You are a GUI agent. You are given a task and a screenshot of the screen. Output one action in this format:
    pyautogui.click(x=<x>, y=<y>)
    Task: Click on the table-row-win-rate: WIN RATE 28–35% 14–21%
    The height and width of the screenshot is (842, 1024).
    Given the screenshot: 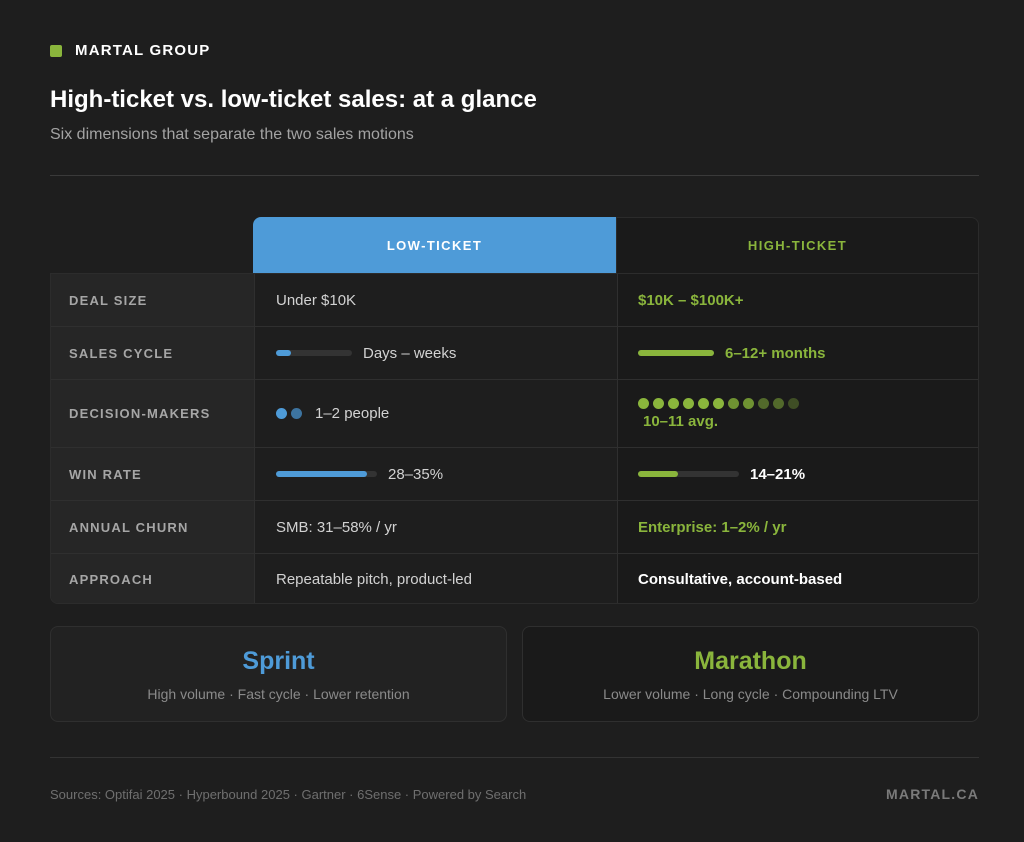 What is the action you would take?
    pyautogui.click(x=514, y=474)
    